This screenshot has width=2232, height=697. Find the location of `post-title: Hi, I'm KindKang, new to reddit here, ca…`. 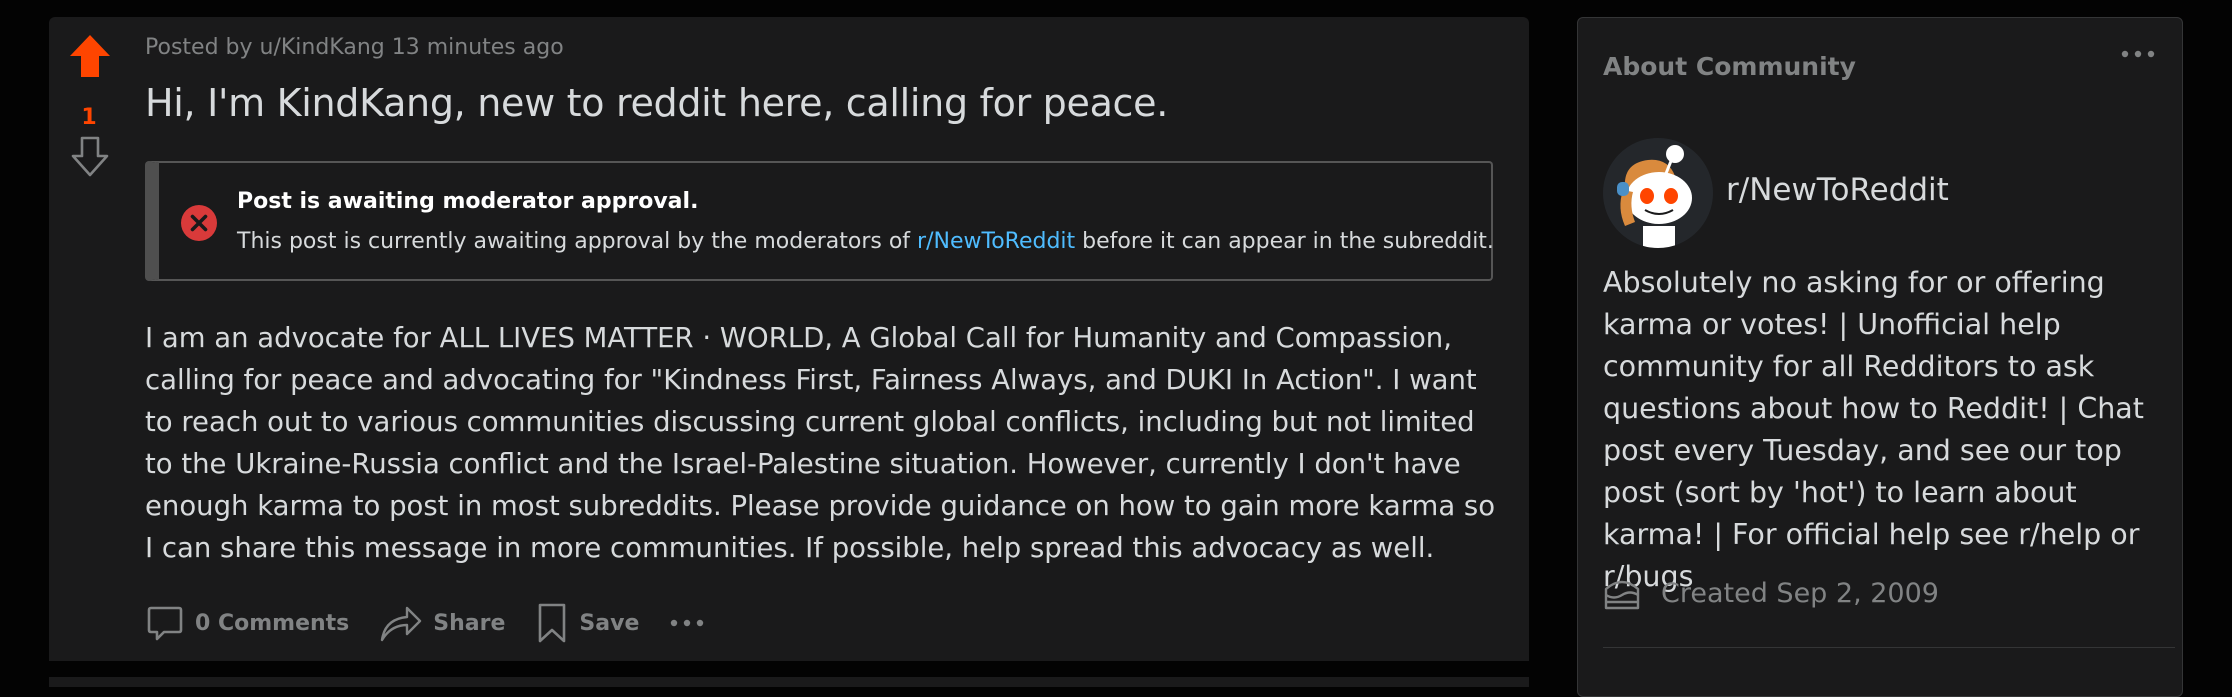

post-title: Hi, I'm KindKang, new to reddit here, ca… is located at coordinates (656, 103).